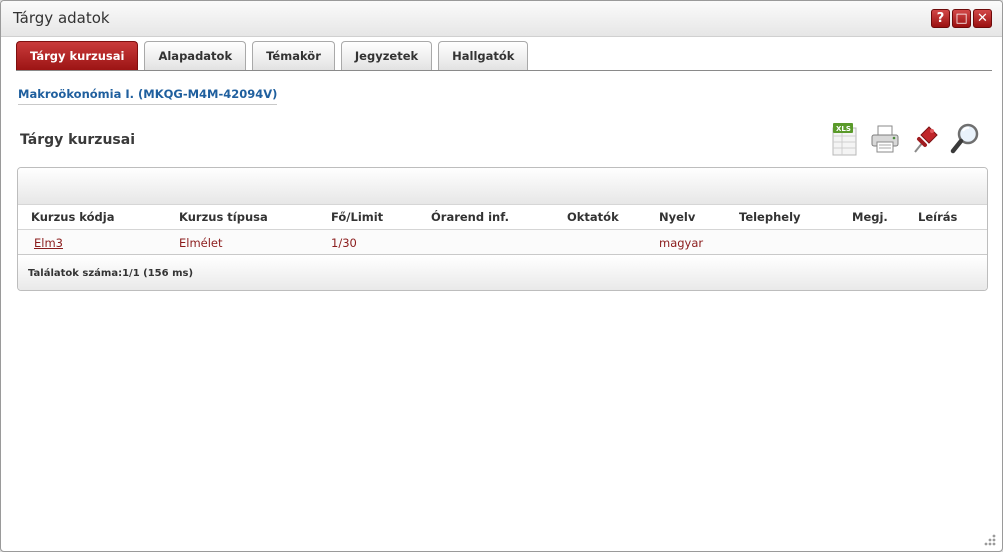 This screenshot has height=552, width=1003. What do you see at coordinates (501, 19) in the screenshot?
I see `title-bar: Tárgy adatok ? □ ✕` at bounding box center [501, 19].